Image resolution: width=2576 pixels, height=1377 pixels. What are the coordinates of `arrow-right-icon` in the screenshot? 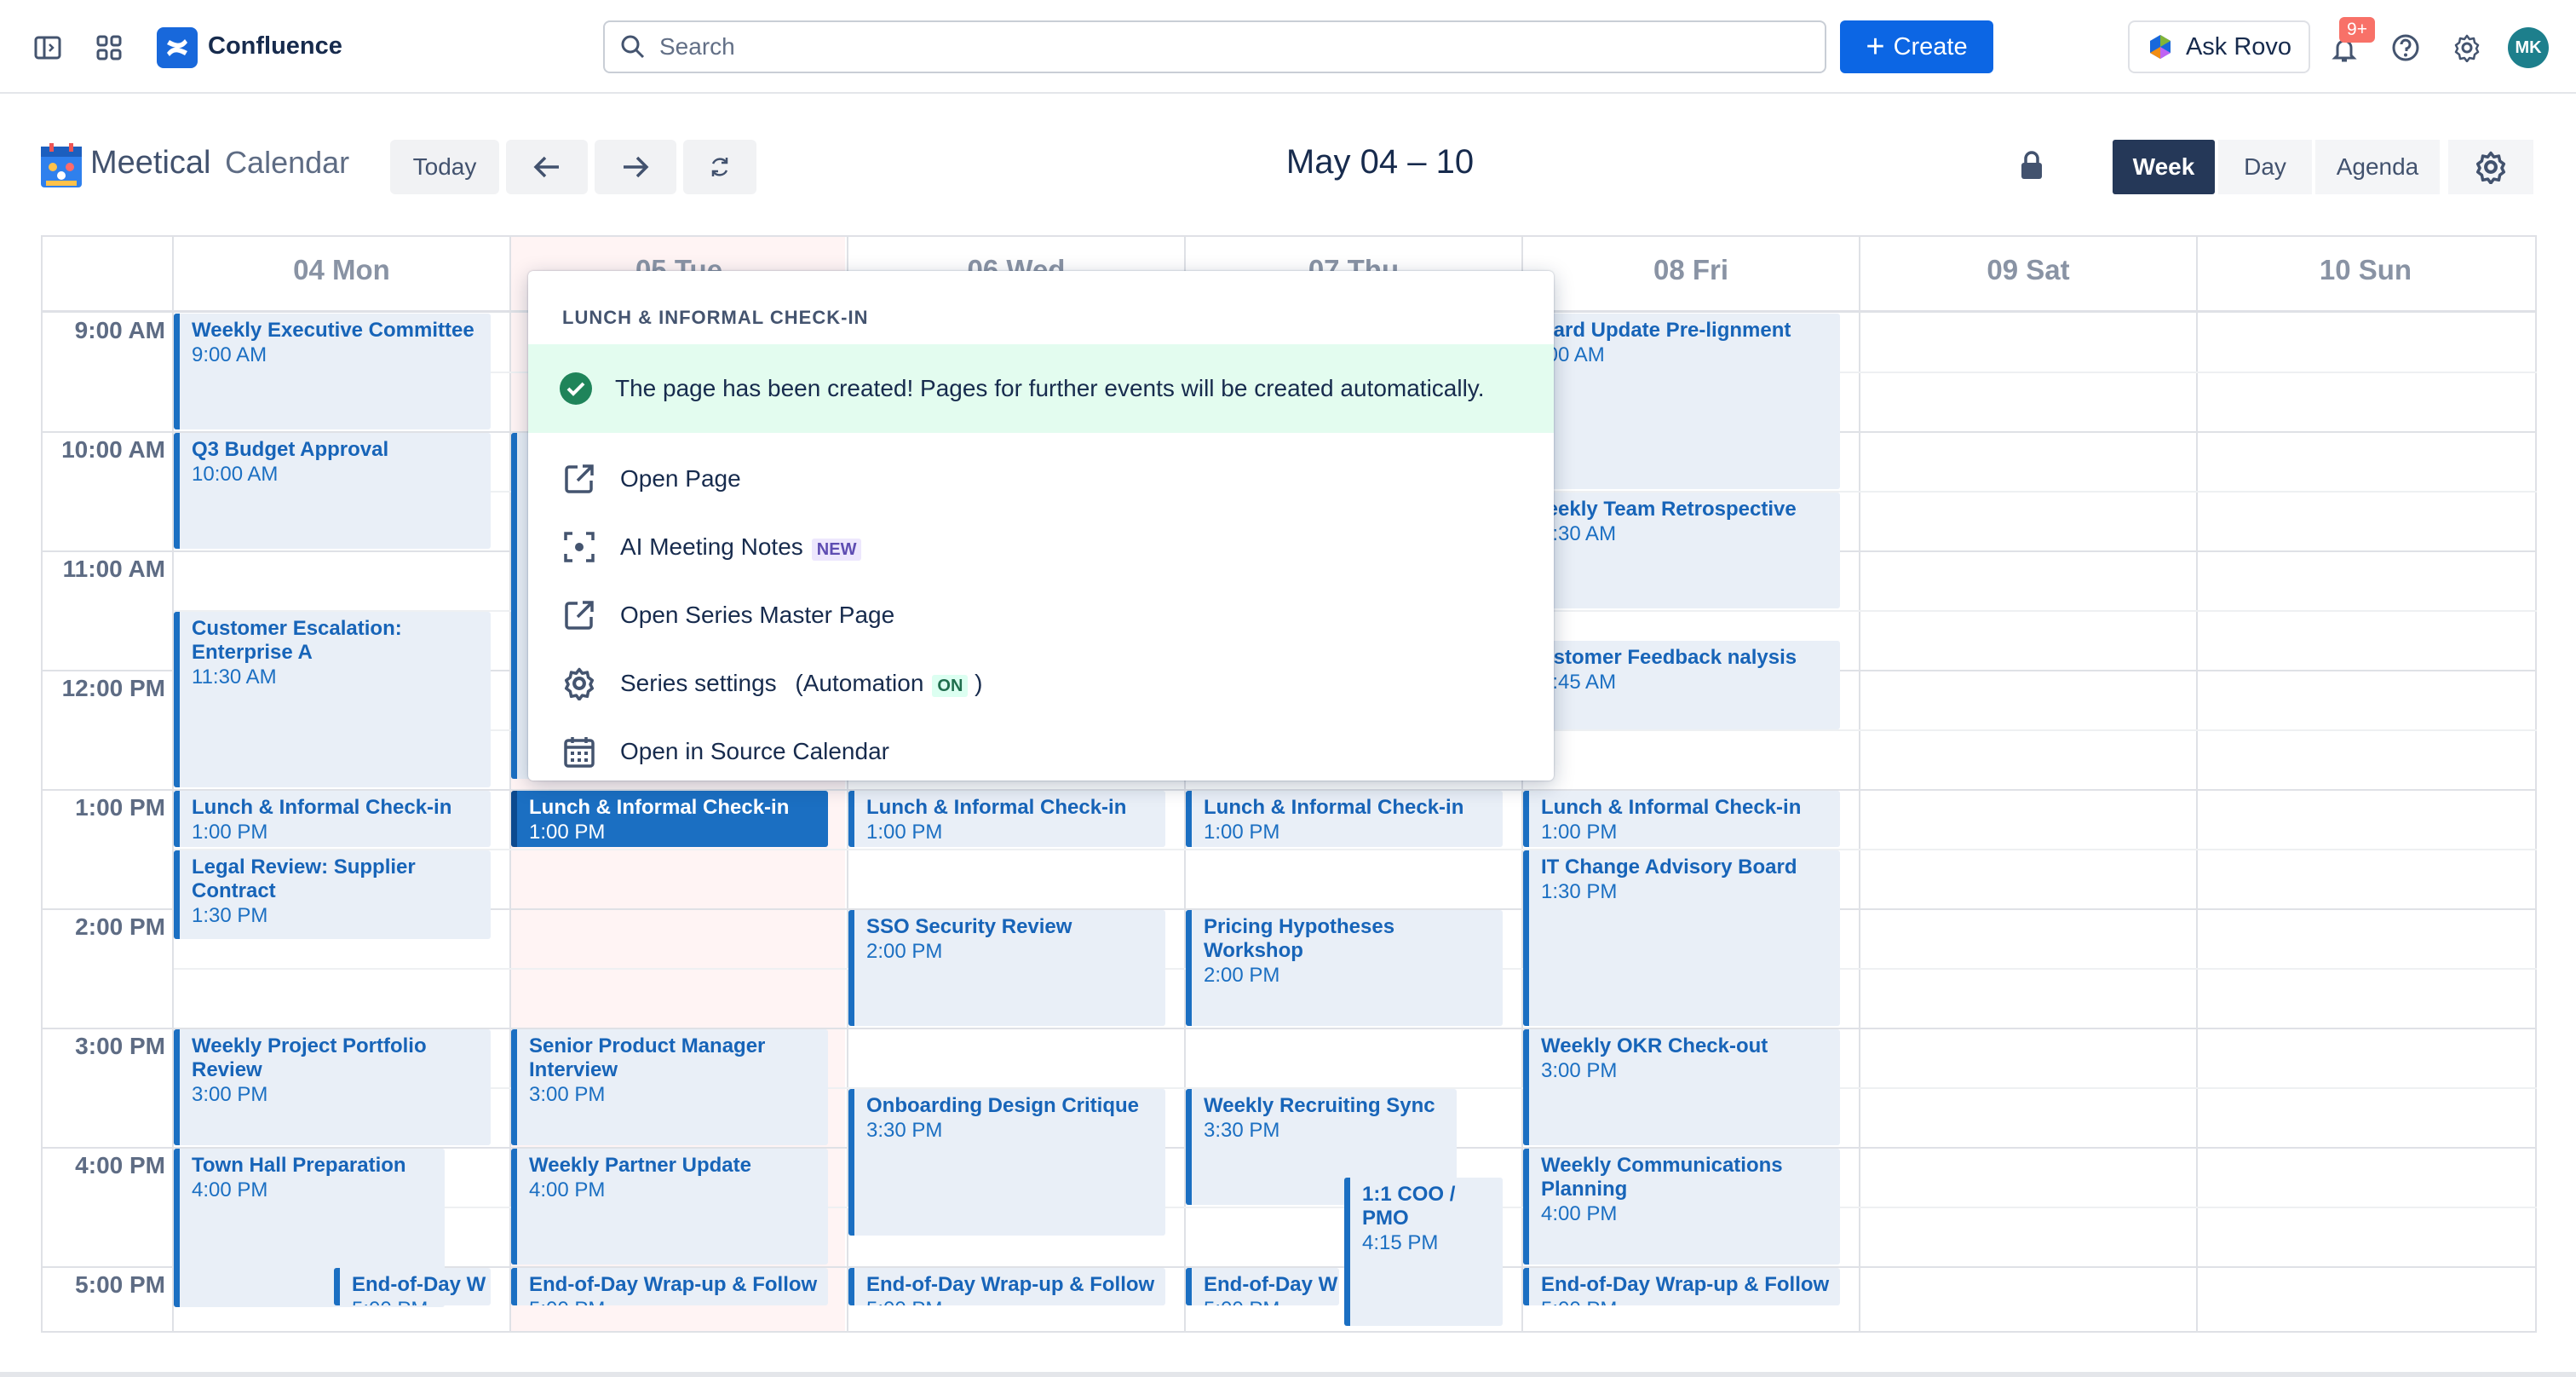 It's located at (637, 167).